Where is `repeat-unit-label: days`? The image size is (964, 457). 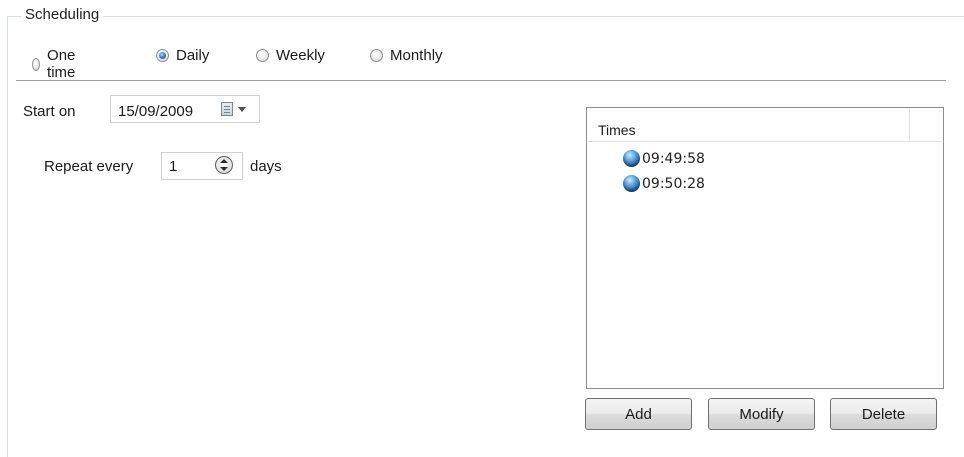 repeat-unit-label: days is located at coordinates (266, 166).